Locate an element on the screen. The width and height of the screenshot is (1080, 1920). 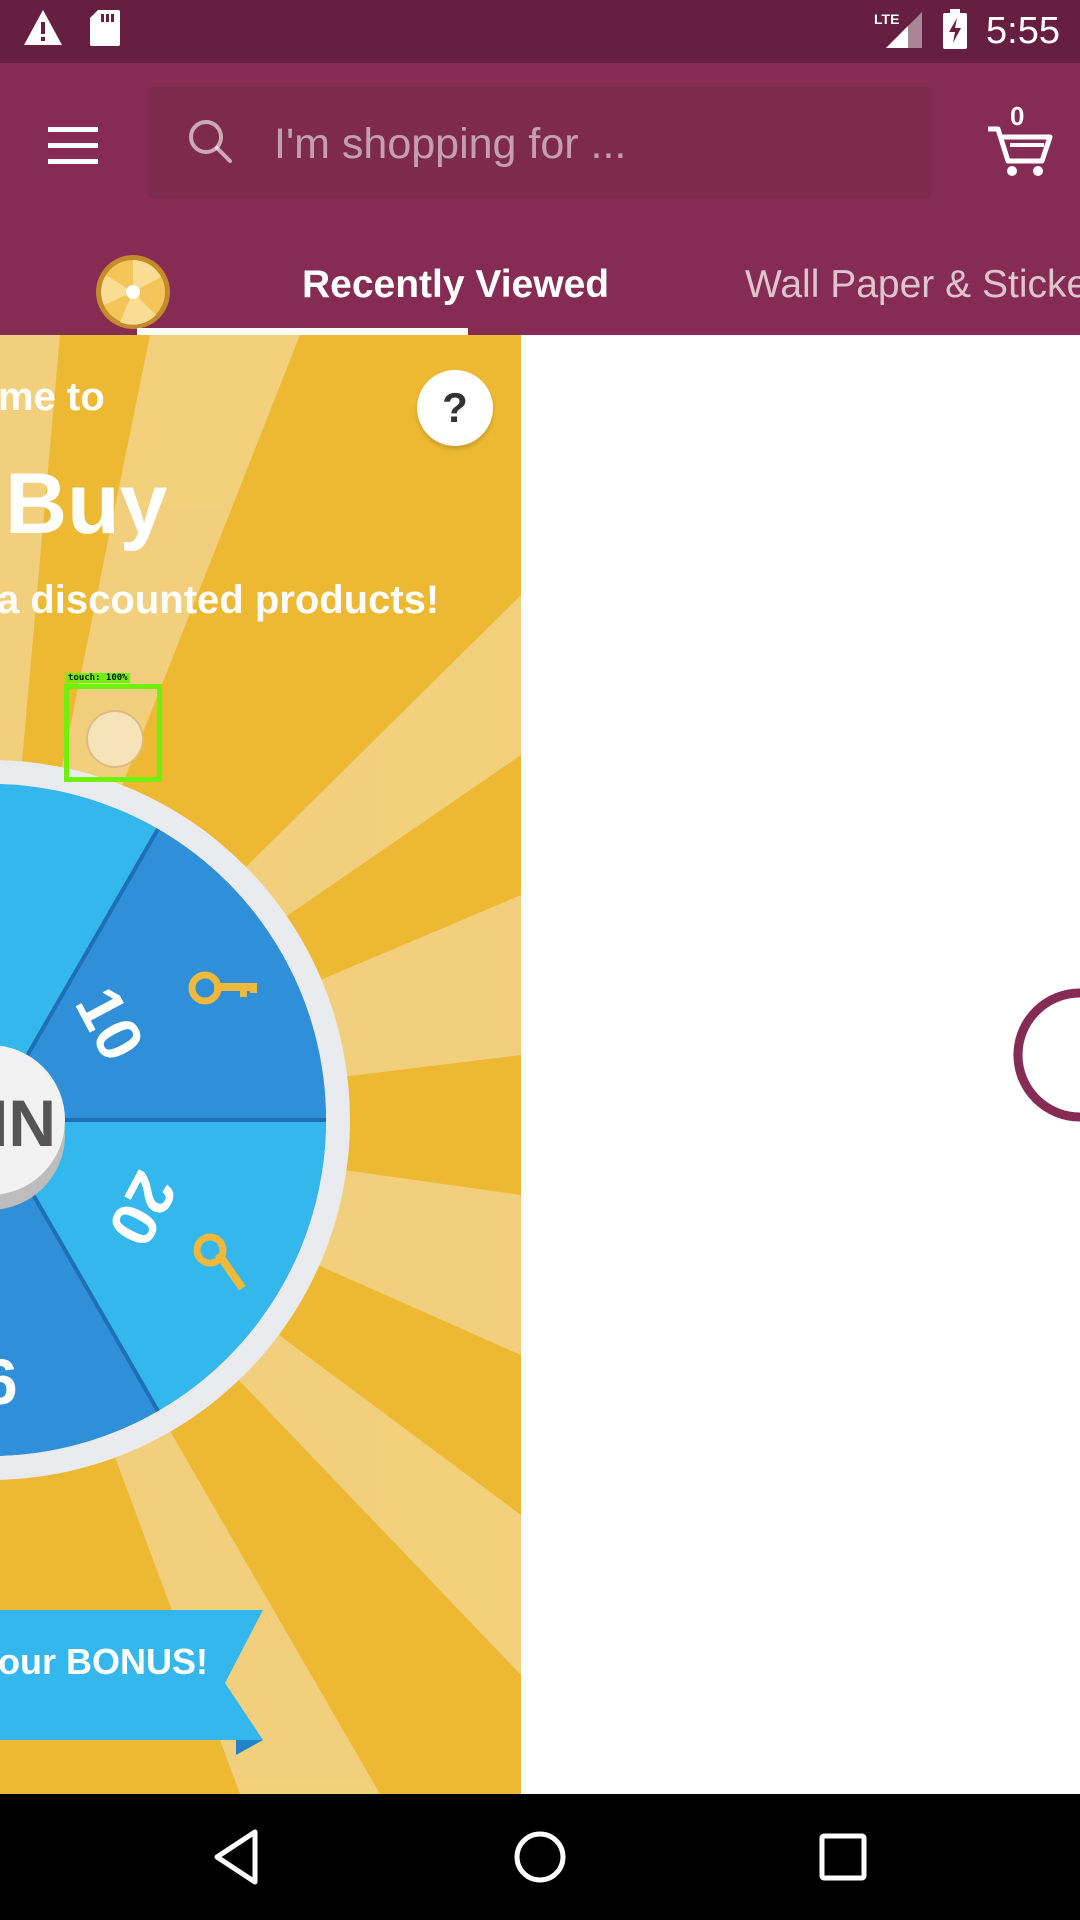
app-bar: 0 Recently Viewed Wall Paper & Sticke is located at coordinates (540, 199).